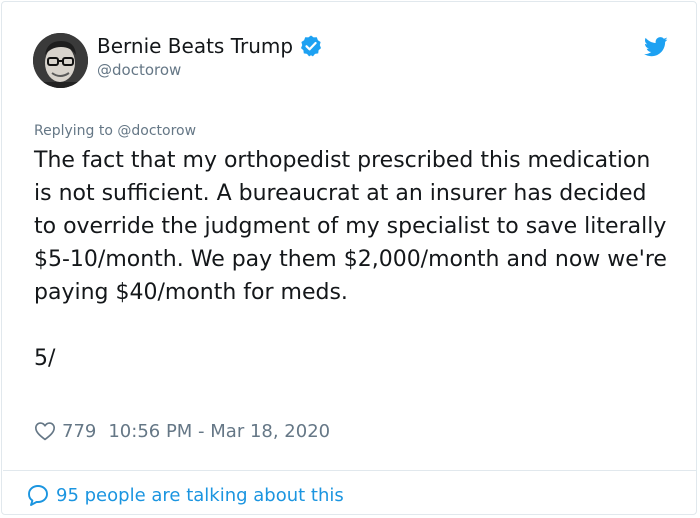  I want to click on talking-about-link: 95 people are talking about this, so click(185, 495).